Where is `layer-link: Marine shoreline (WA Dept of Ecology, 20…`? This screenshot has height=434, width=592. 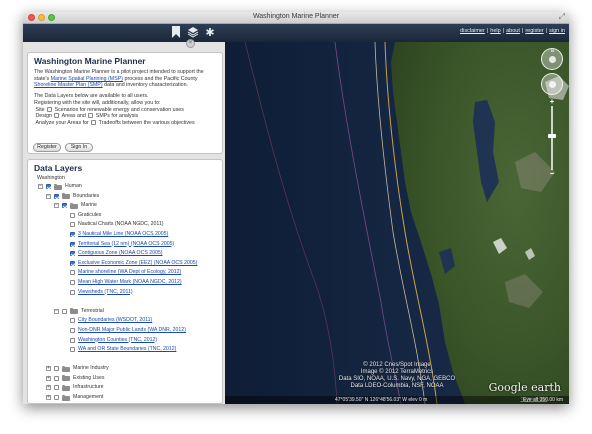 layer-link: Marine shoreline (WA Dept of Ecology, 20… is located at coordinates (129, 273).